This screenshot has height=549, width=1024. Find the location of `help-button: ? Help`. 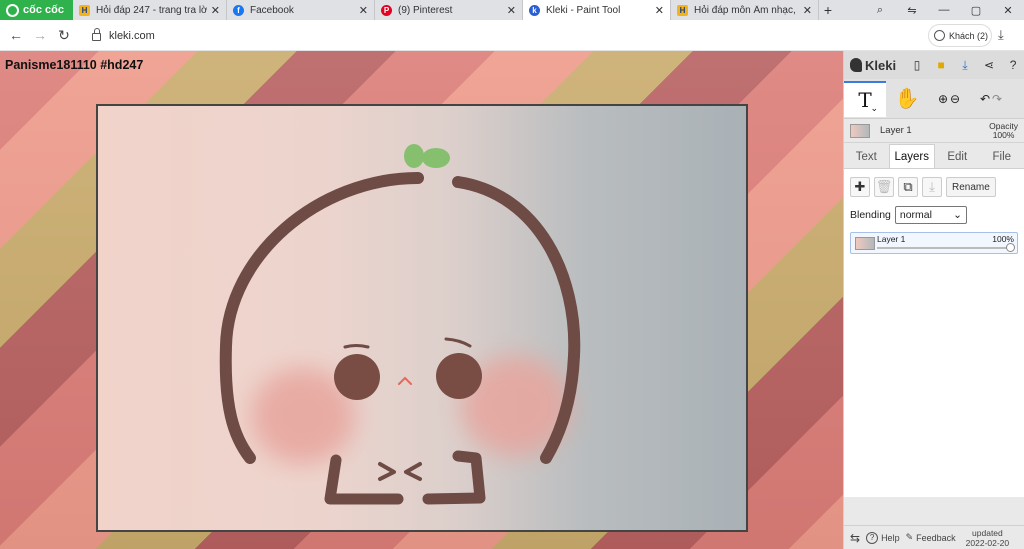

help-button: ? Help is located at coordinates (883, 537).